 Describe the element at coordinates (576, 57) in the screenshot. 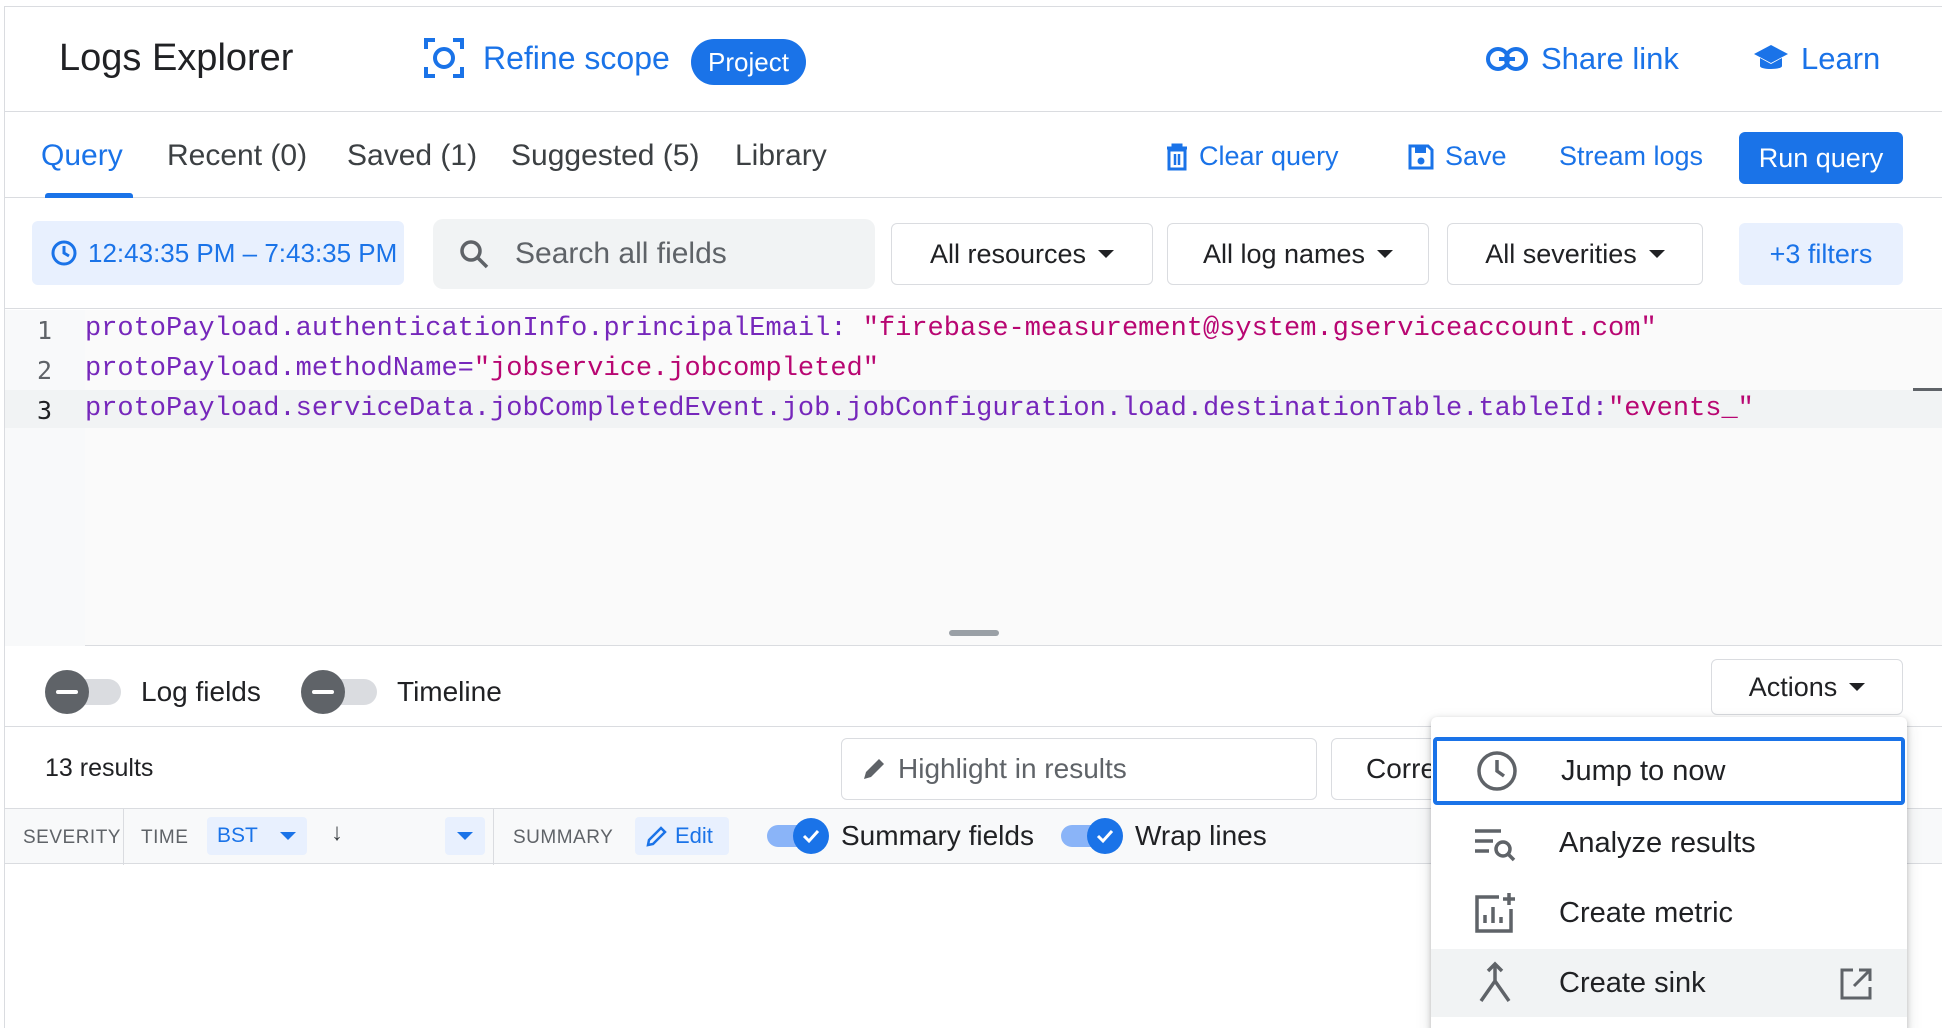

I see `refine-scope-label: Refine scope` at that location.